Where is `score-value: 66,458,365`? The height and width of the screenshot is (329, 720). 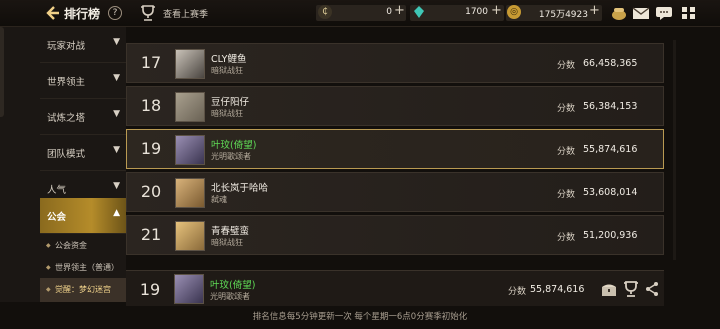 score-value: 66,458,365 is located at coordinates (610, 63).